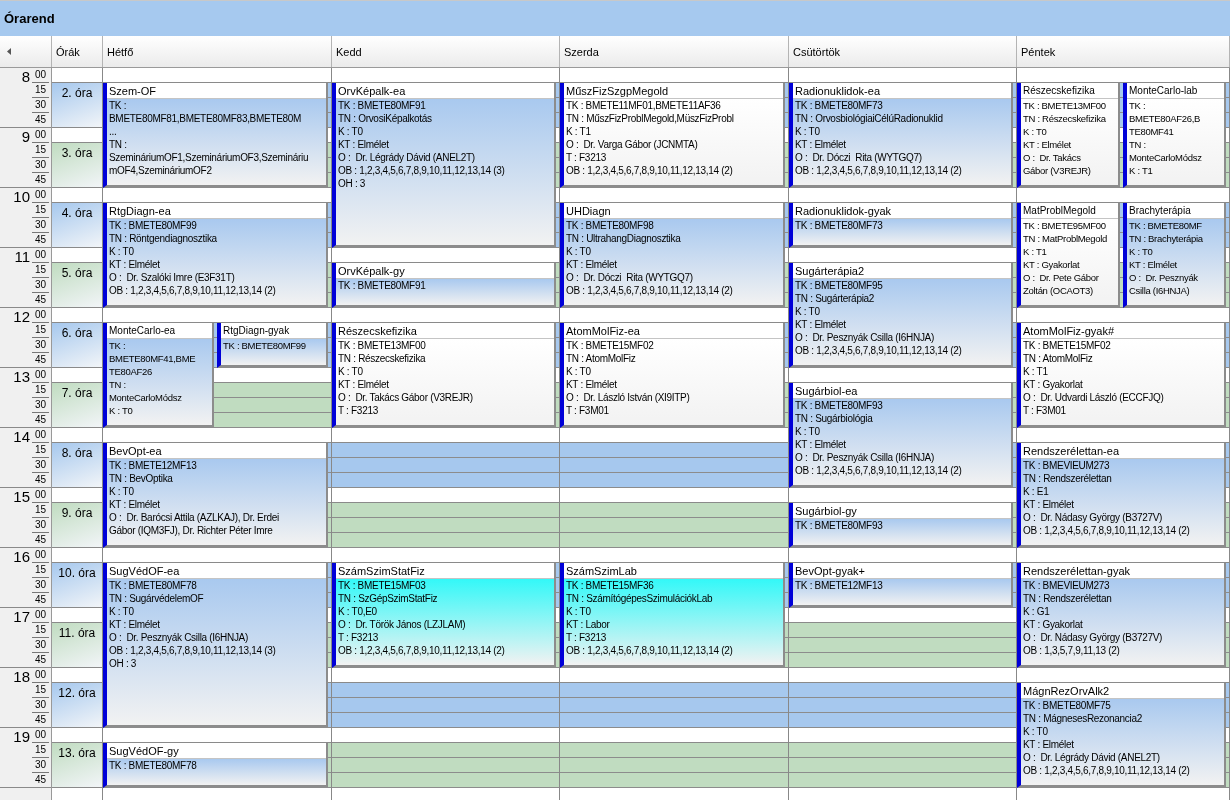 Image resolution: width=1230 pixels, height=800 pixels. I want to click on lesson-detail: OB : 1,2,3,4,5,6,7,8,9,10,11,12,13,14 (3), so click(193, 650).